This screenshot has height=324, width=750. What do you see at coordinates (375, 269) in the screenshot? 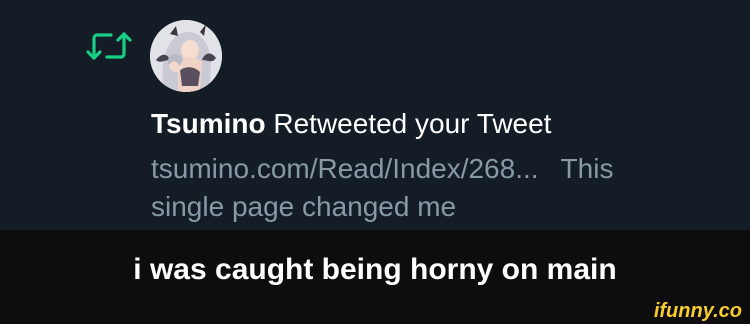
I see `meme-caption: i was caught being horny on main` at bounding box center [375, 269].